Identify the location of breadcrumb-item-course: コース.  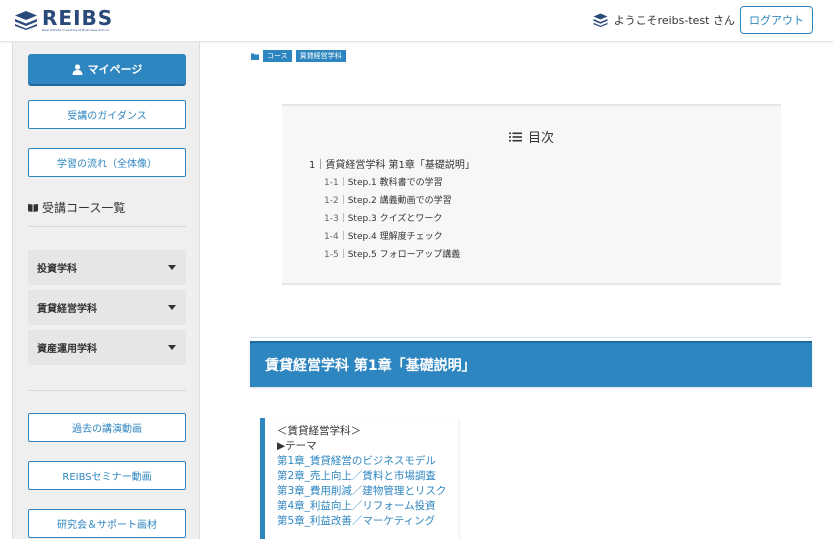
(277, 56).